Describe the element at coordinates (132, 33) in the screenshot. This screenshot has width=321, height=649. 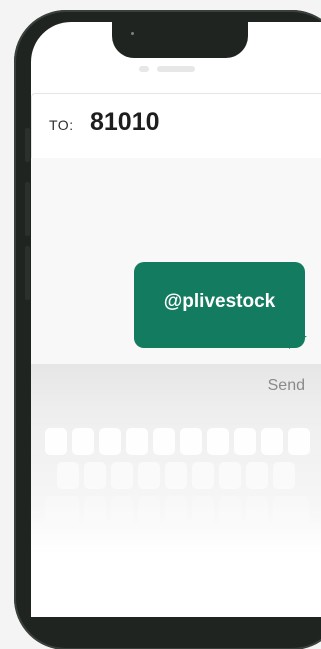
I see `front-camera-icon` at that location.